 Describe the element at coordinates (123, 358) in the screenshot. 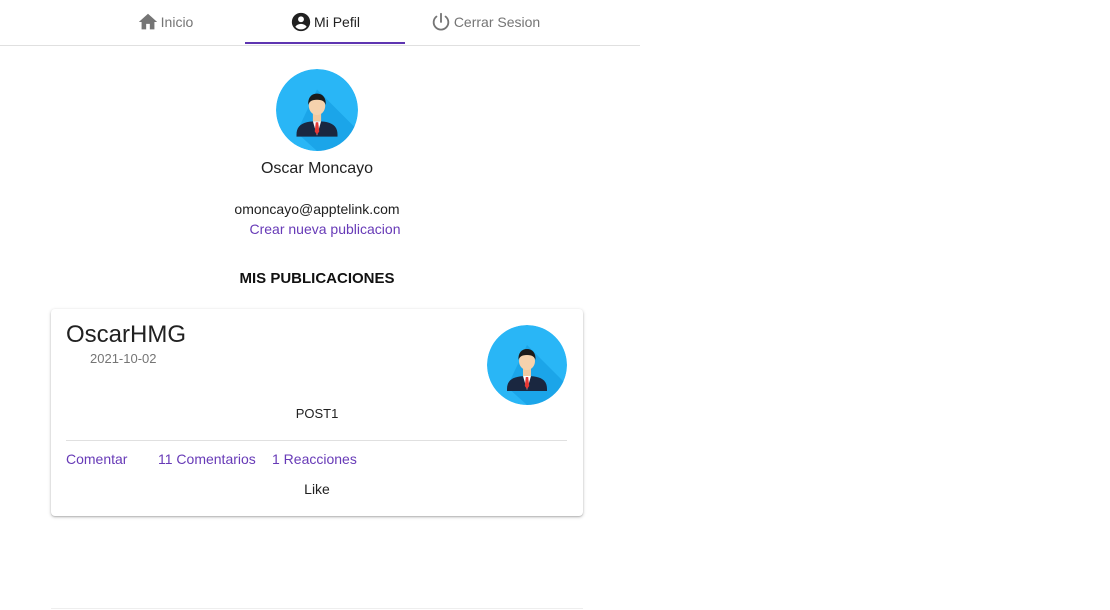

I see `post-date: 2021-10-02` at that location.